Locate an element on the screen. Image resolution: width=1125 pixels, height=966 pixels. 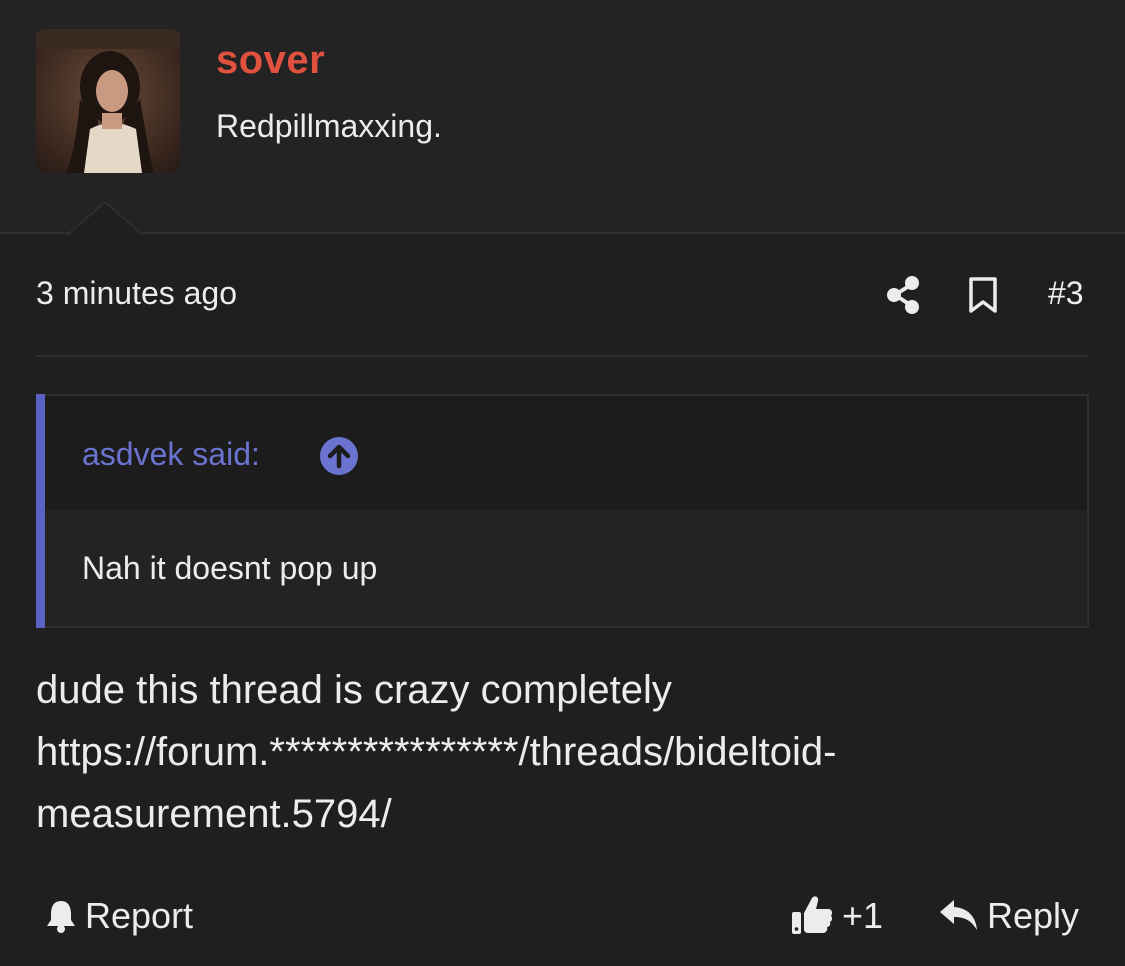
bell-icon is located at coordinates (61, 916).